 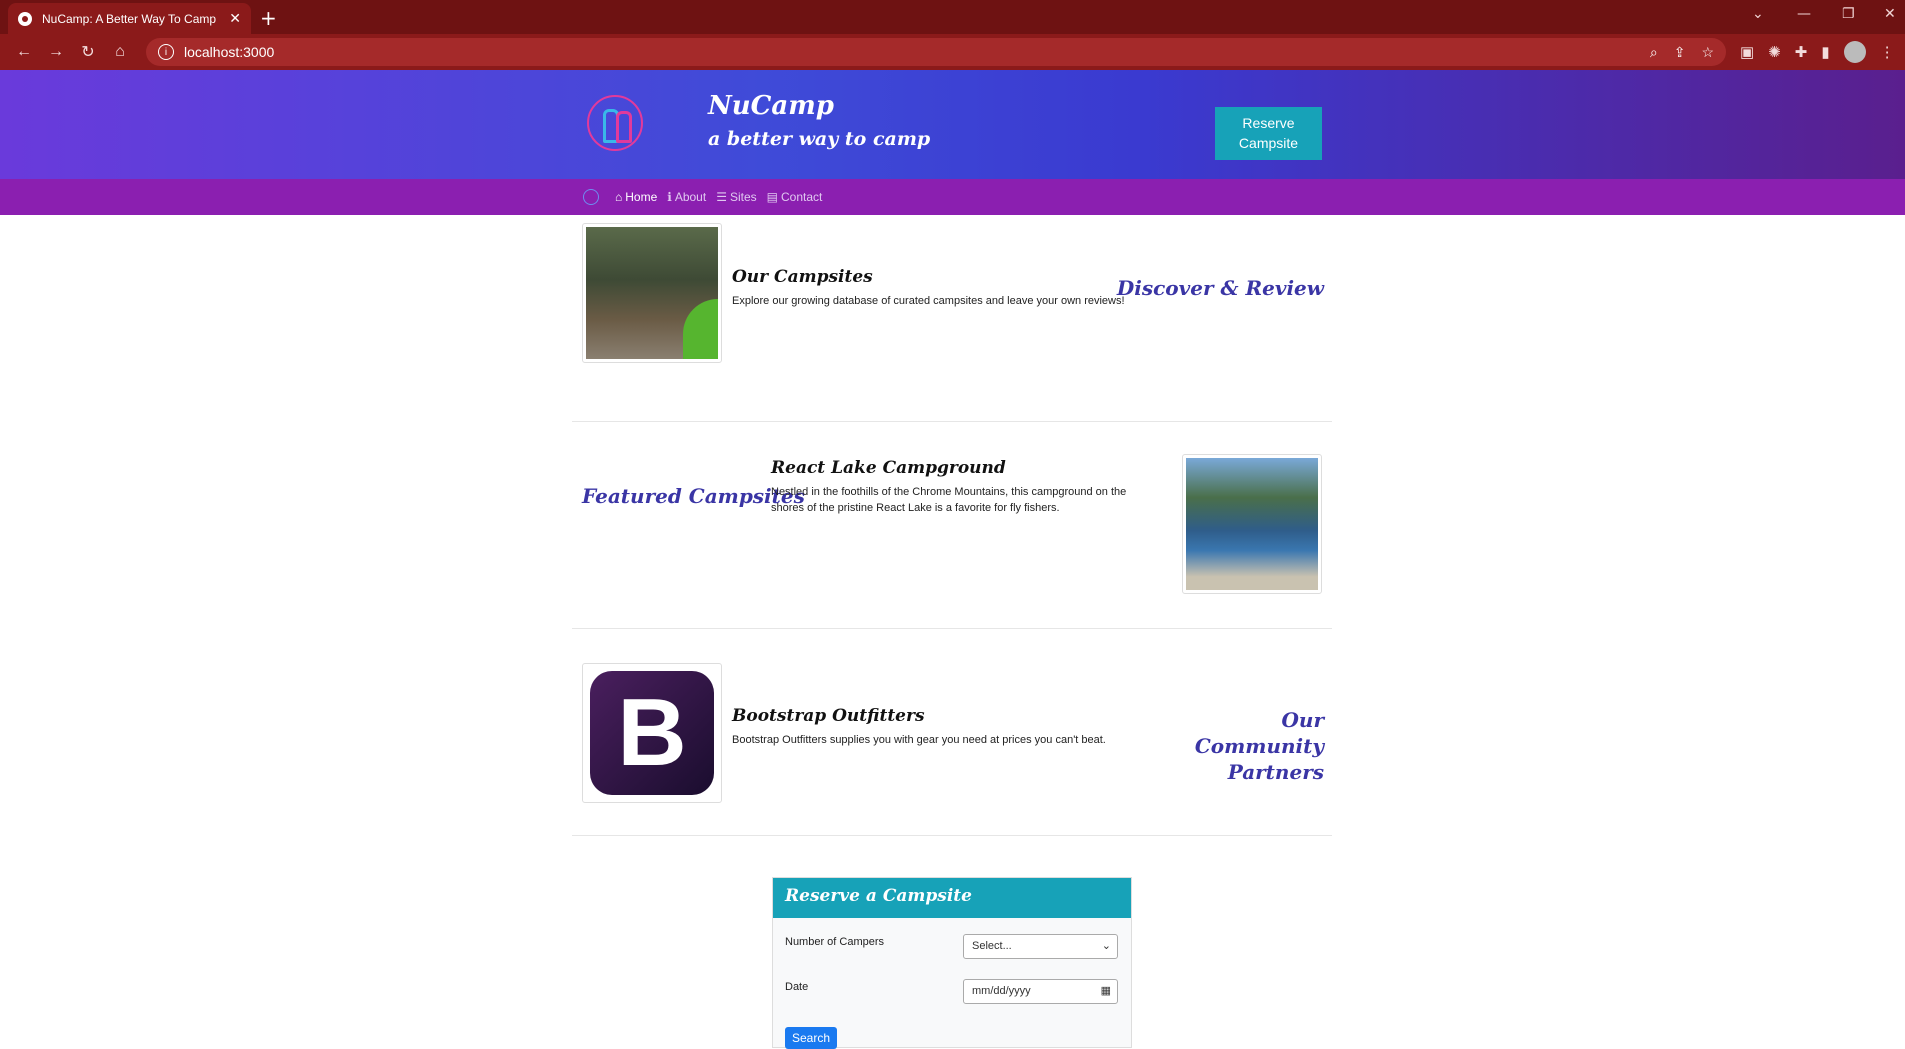 I want to click on browser-toolbar: ← → ↻ ⌂ i localhost:3000 ⌕ ⇪ ☆ ▣ ✺ ✚ ▮ ⋮, so click(x=952, y=52).